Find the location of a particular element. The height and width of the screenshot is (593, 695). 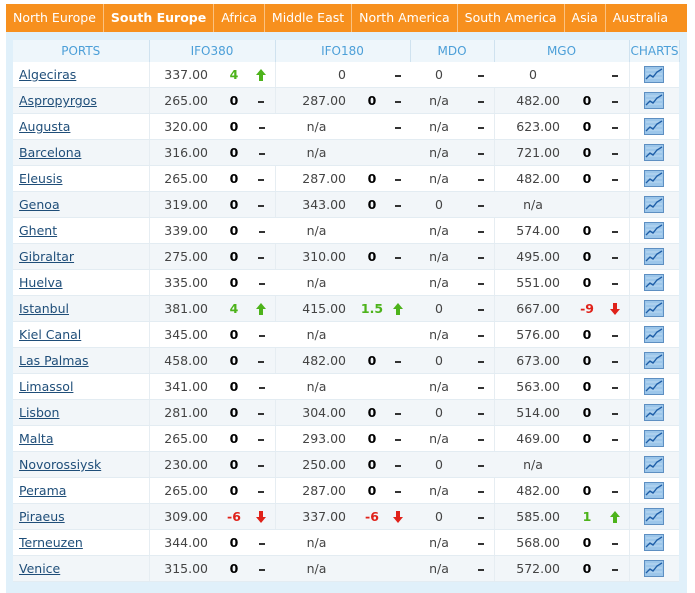

port-link: Piraeus is located at coordinates (42, 516).